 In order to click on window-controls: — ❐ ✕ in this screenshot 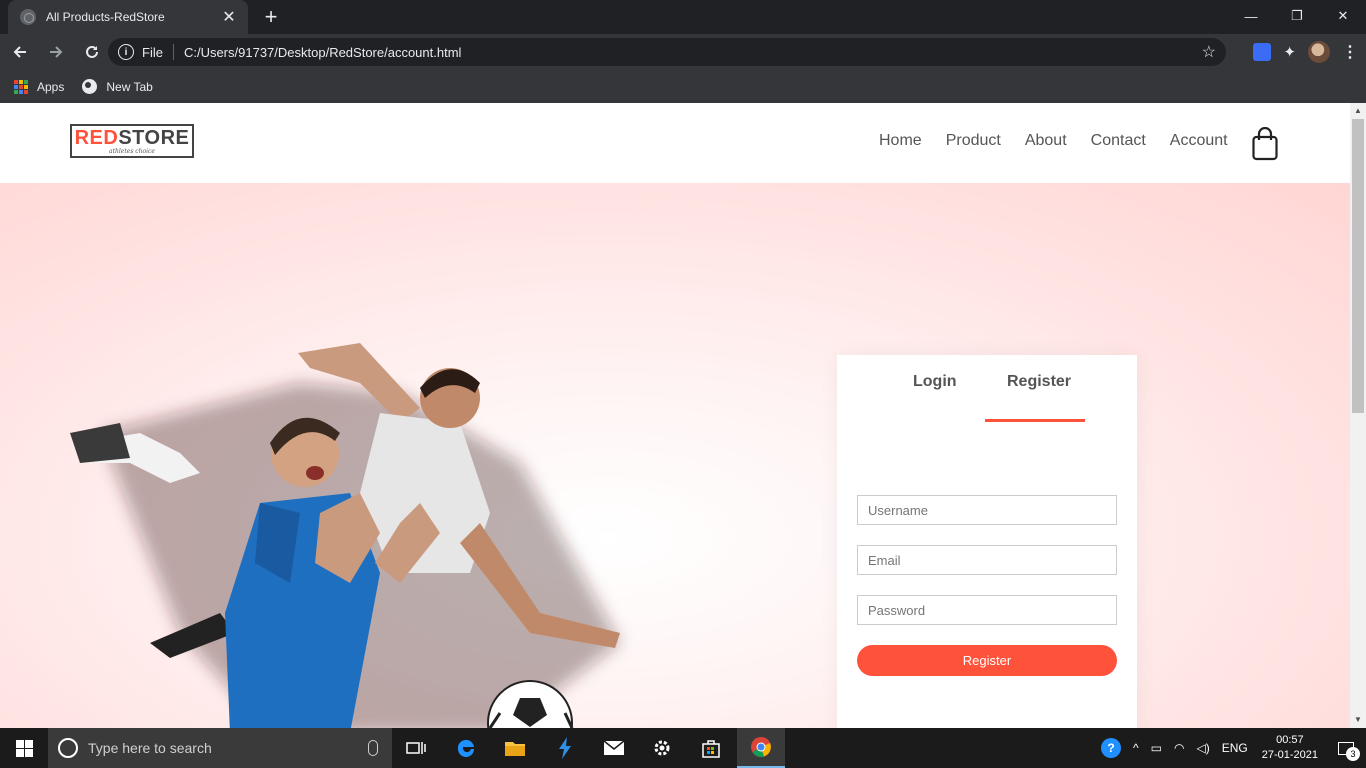, I will do `click(1297, 16)`.